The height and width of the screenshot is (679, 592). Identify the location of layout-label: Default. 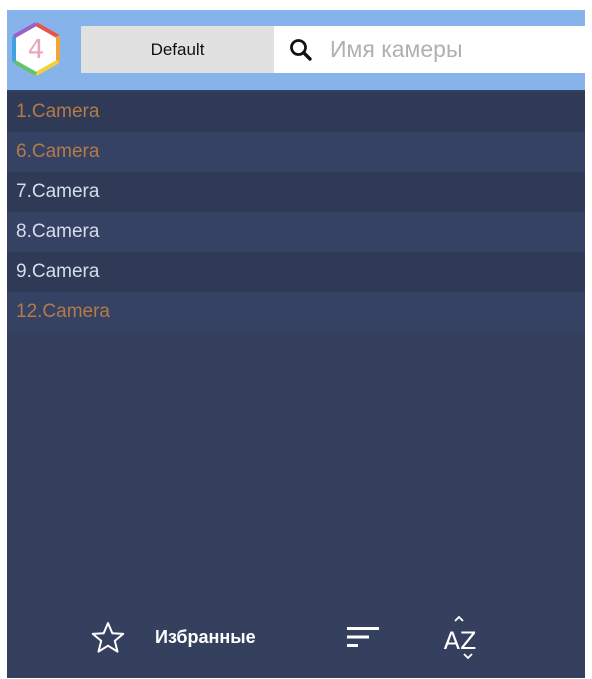
(177, 49).